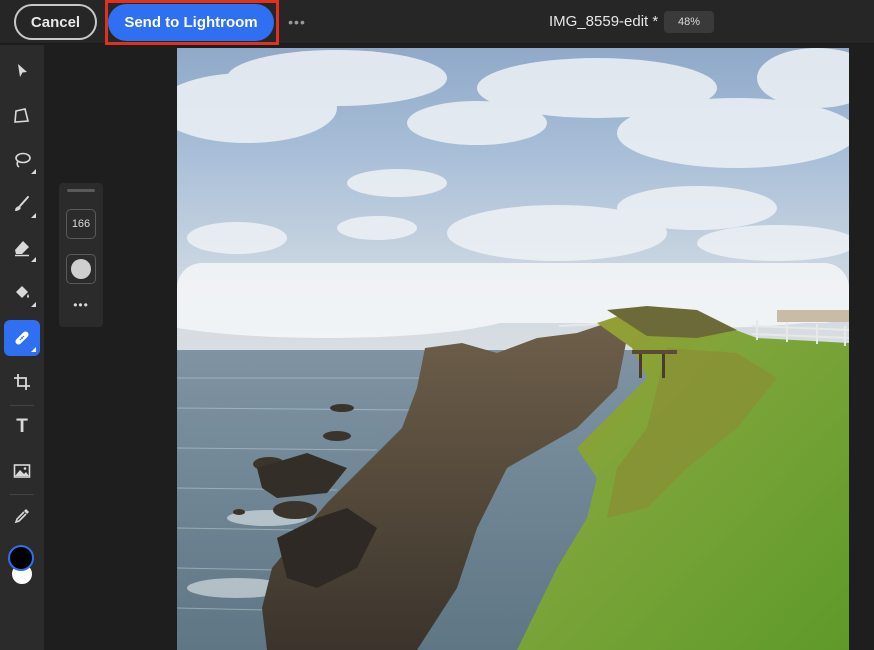  What do you see at coordinates (297, 22) in the screenshot?
I see `more-options-button: •••` at bounding box center [297, 22].